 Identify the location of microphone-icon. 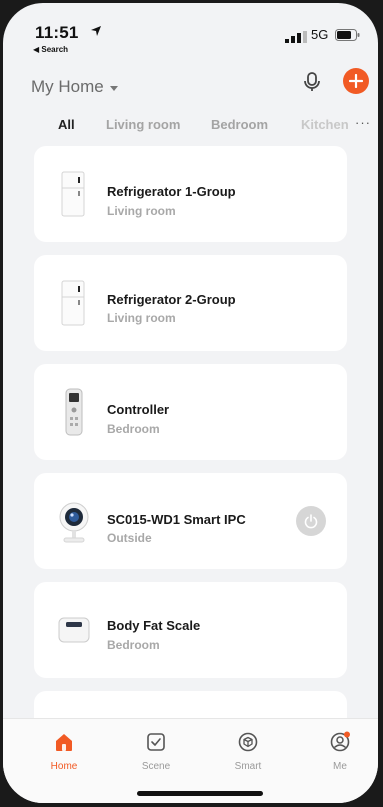
(312, 82).